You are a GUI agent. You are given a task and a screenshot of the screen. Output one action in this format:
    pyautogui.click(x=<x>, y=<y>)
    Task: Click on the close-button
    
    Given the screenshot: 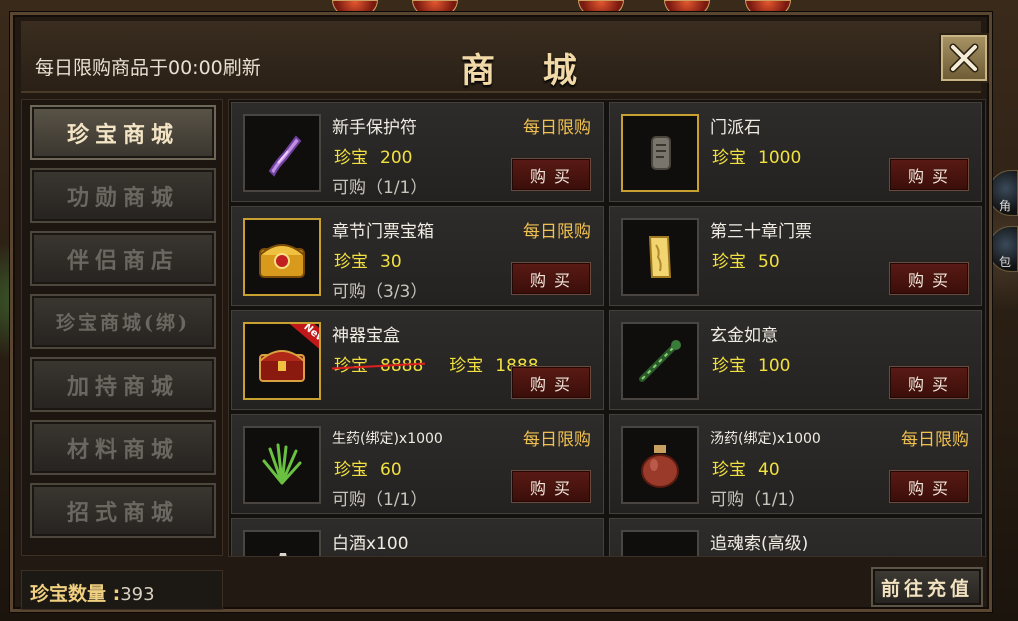 What is the action you would take?
    pyautogui.click(x=964, y=58)
    